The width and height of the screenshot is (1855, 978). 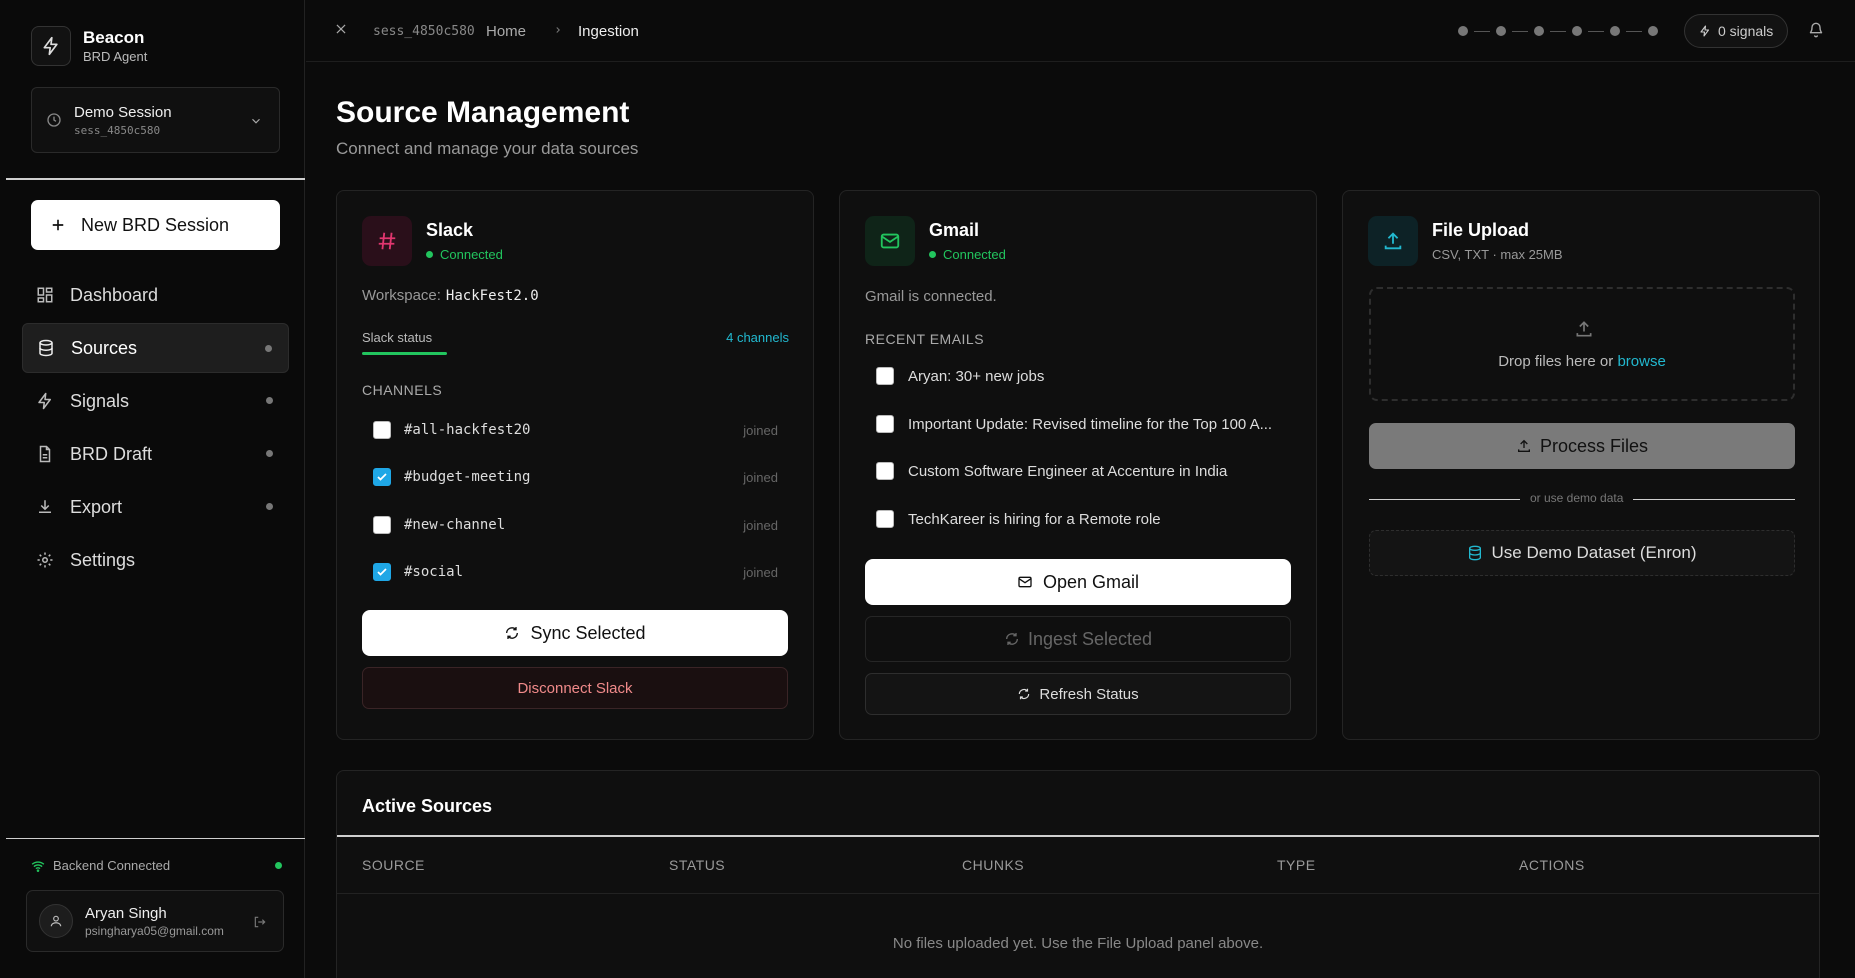 I want to click on list-item: Aryan: 30+ new jobs, so click(x=960, y=376).